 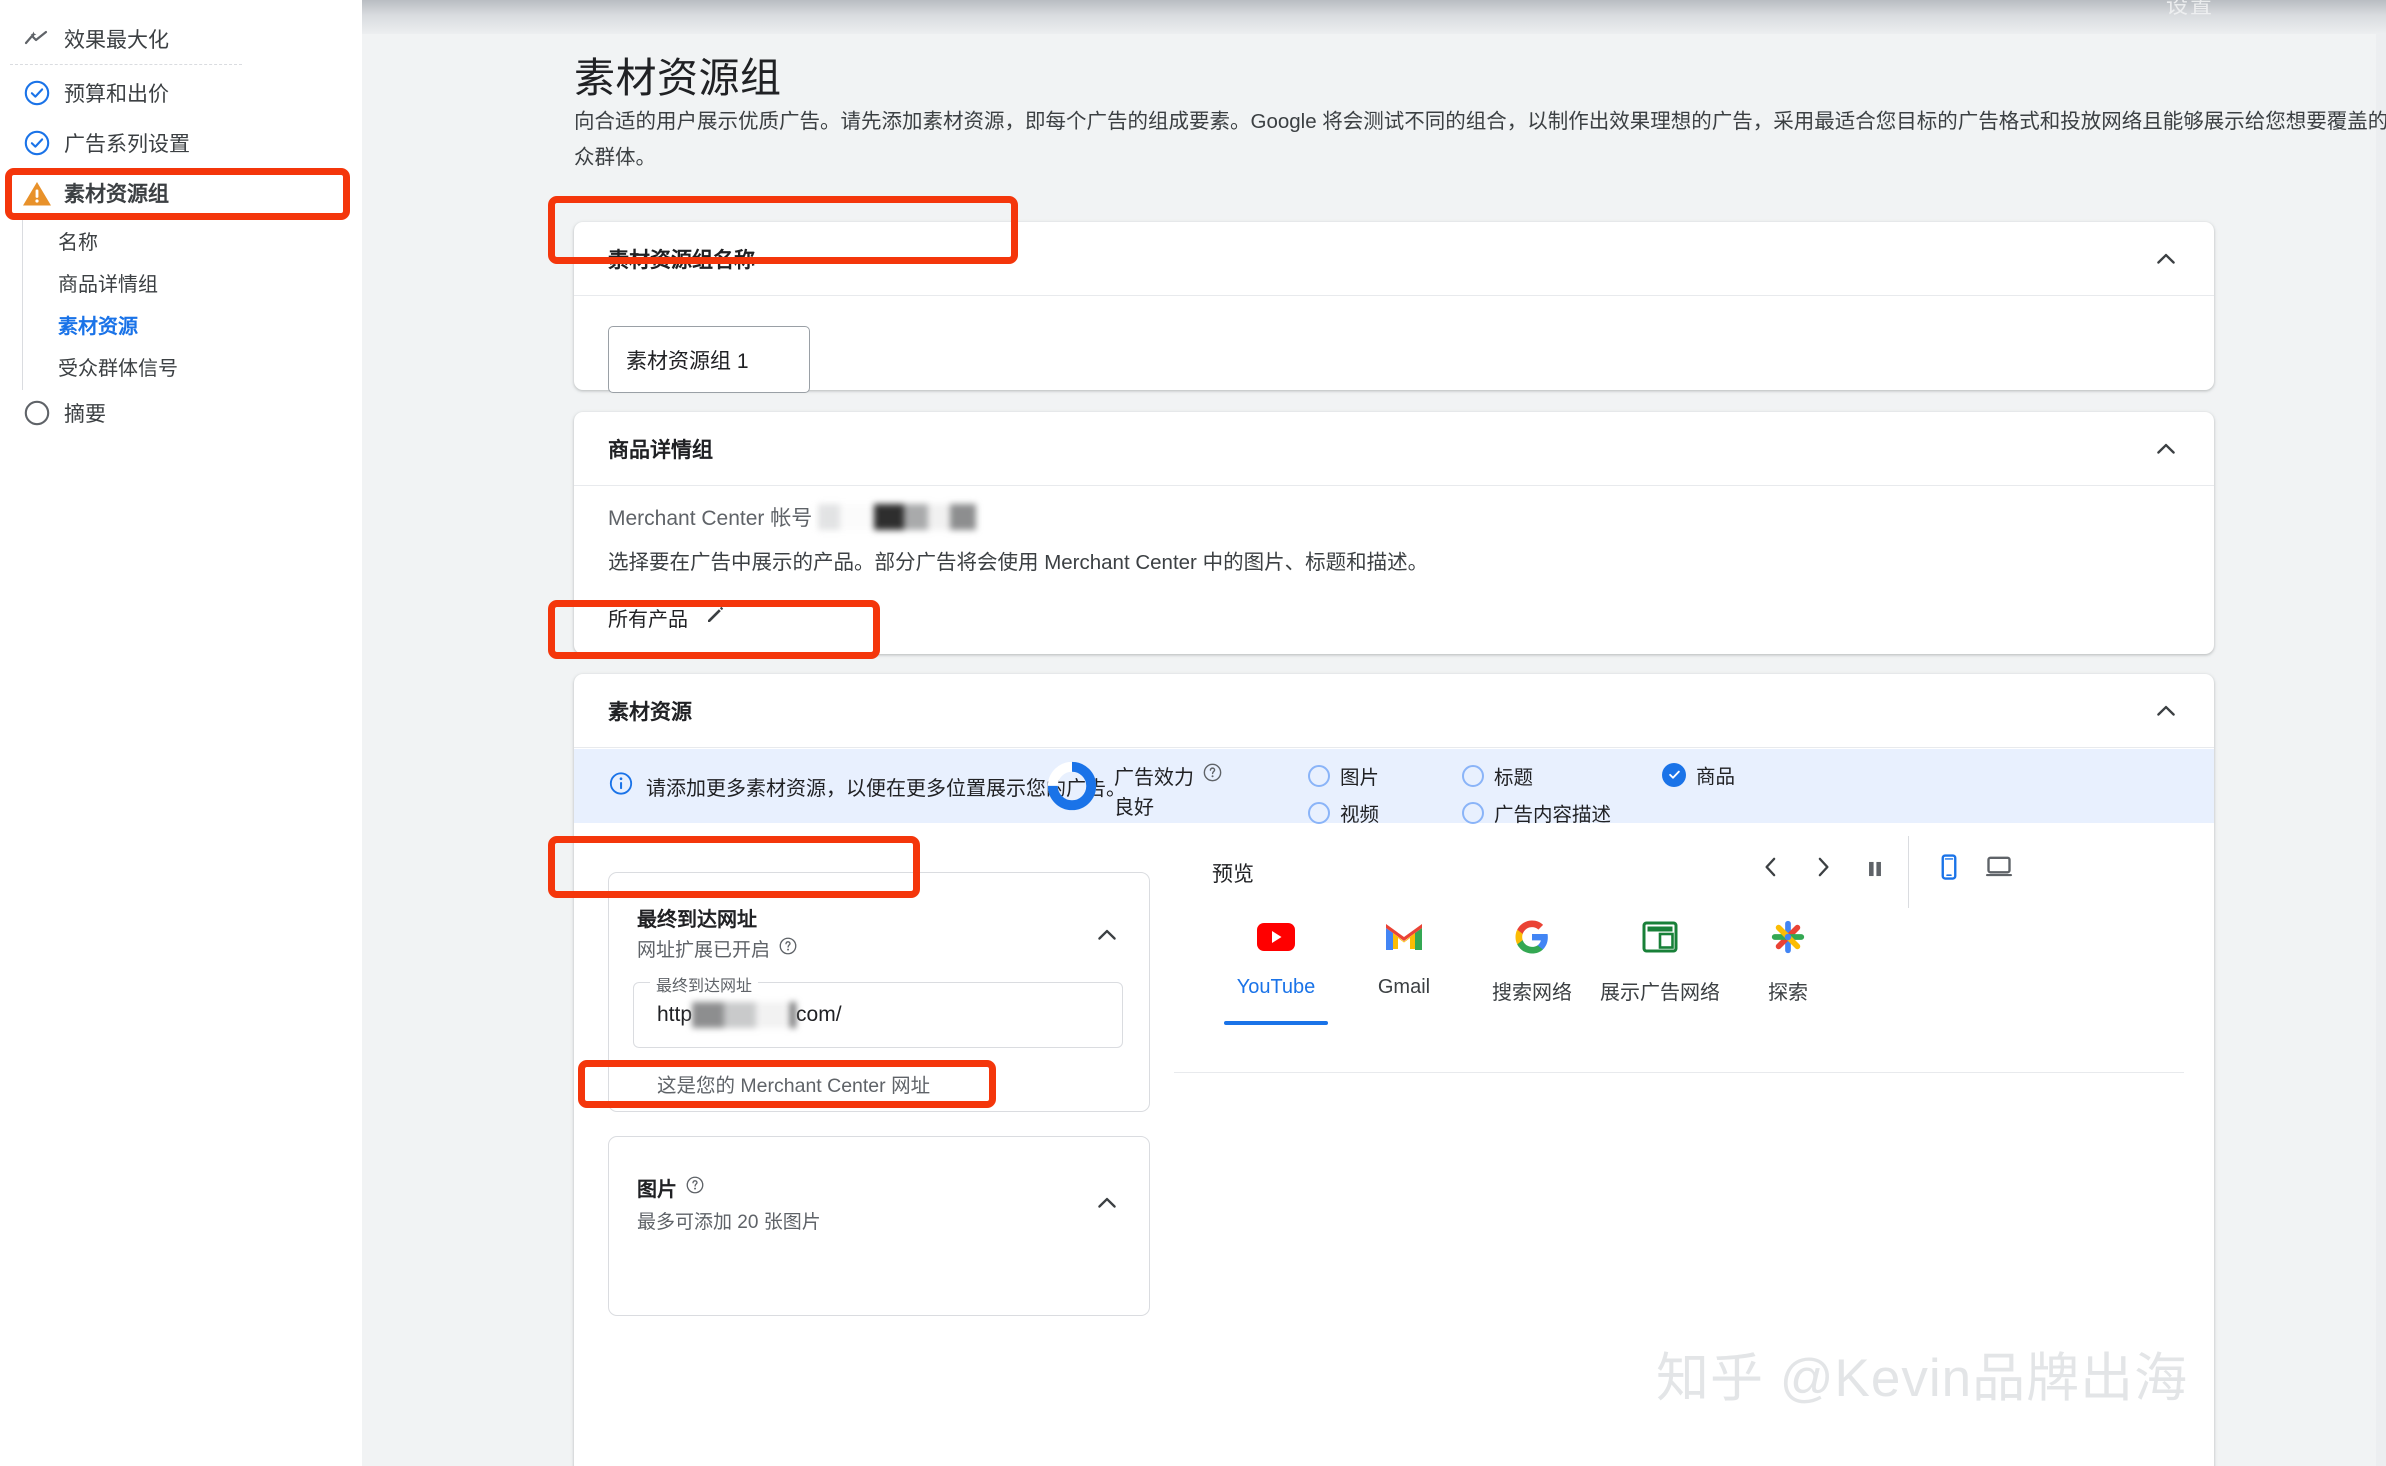 I want to click on preview-title: 预览, so click(x=1233, y=874).